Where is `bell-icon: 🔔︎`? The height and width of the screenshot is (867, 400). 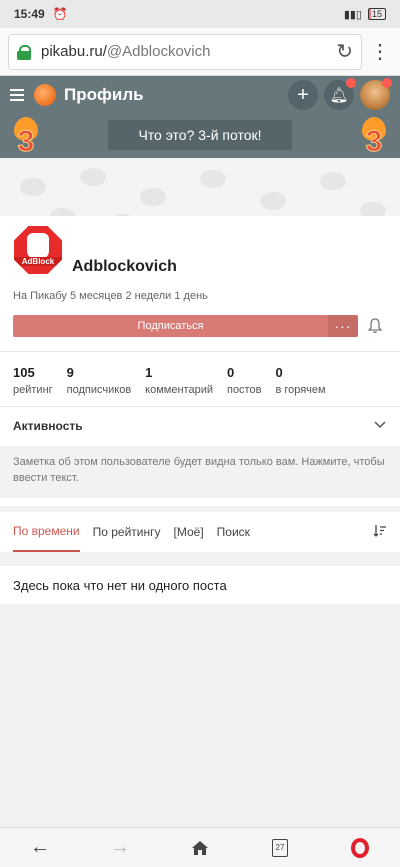 bell-icon: 🔔︎ is located at coordinates (339, 95).